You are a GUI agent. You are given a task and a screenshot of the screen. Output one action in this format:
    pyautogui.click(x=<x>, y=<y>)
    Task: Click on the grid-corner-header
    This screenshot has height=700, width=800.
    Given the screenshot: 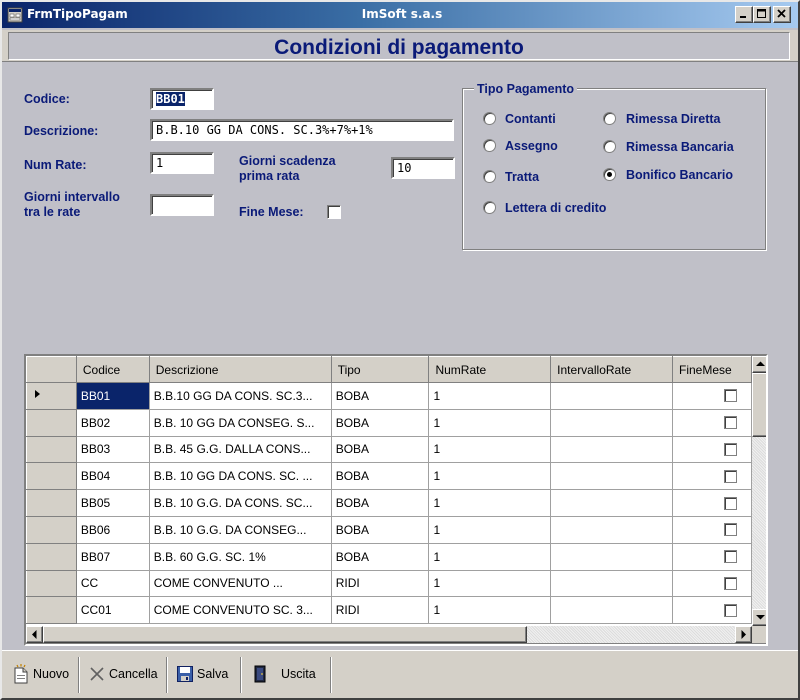 What is the action you would take?
    pyautogui.click(x=51, y=369)
    